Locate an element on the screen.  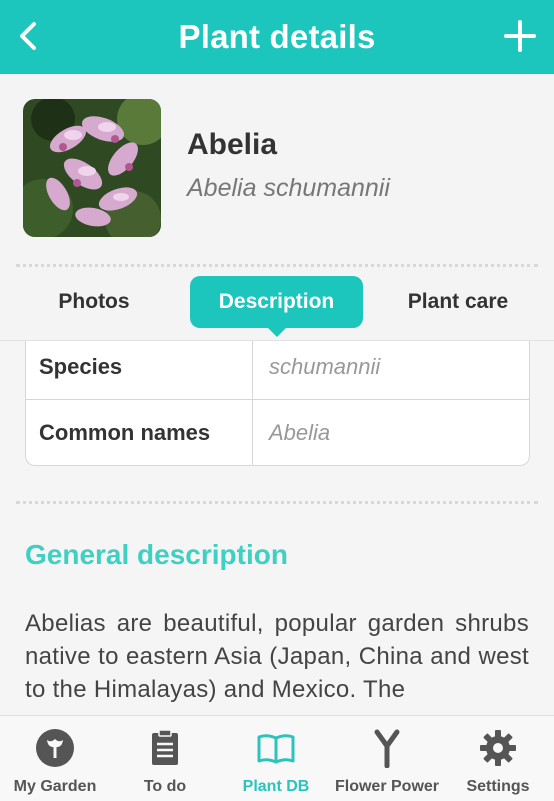
nav-to-do: To do is located at coordinates (165, 758).